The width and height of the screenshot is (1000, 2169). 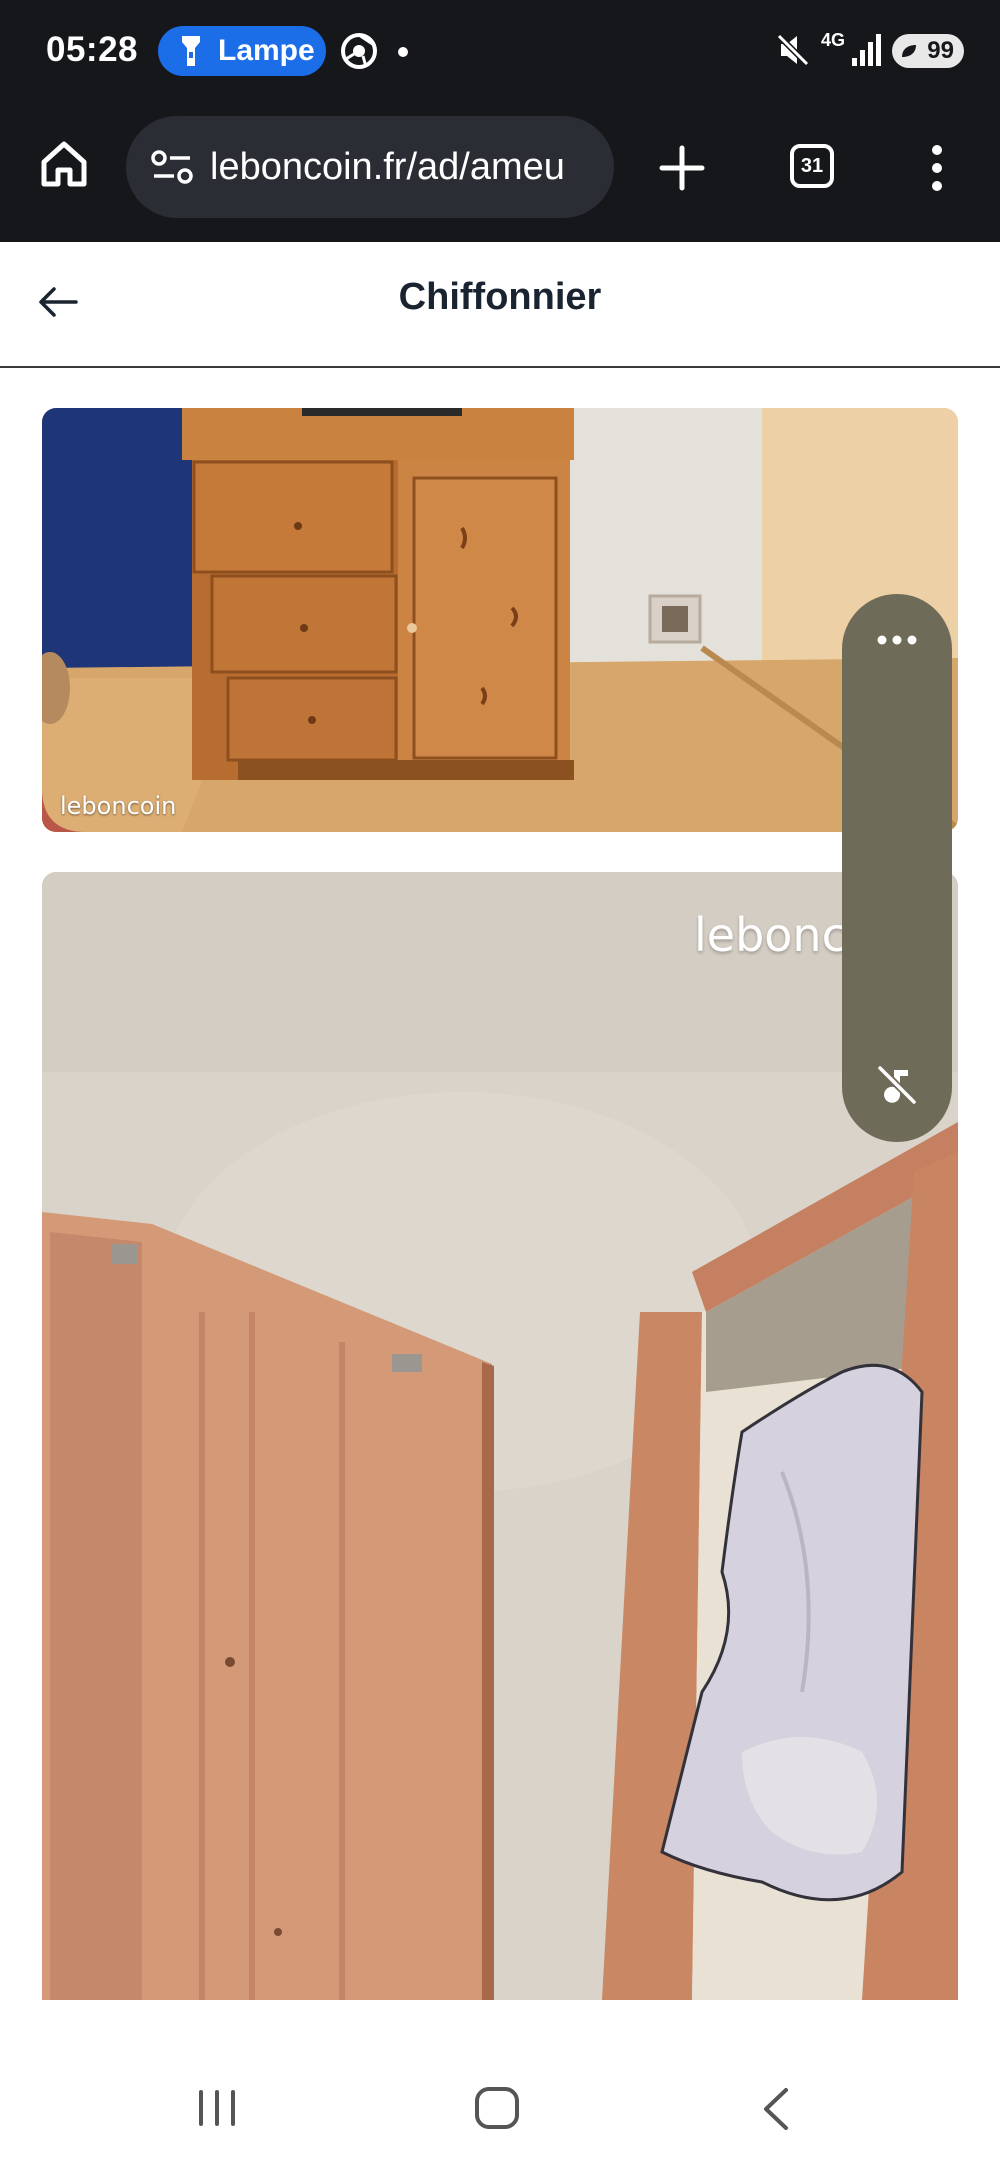 I want to click on status-bar: 05:28 Lampe 4G 99, so click(x=500, y=54).